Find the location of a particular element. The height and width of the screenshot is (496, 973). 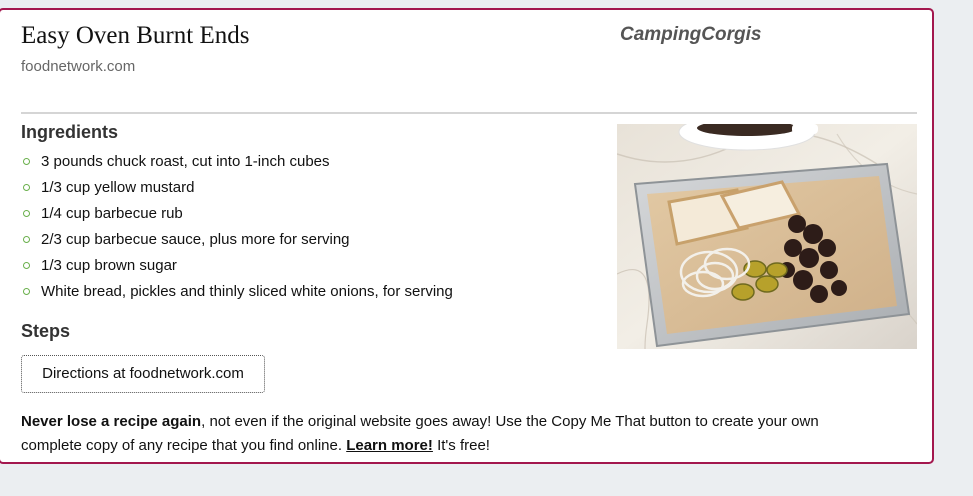

ingredients-heading: Ingredients is located at coordinates (70, 132).